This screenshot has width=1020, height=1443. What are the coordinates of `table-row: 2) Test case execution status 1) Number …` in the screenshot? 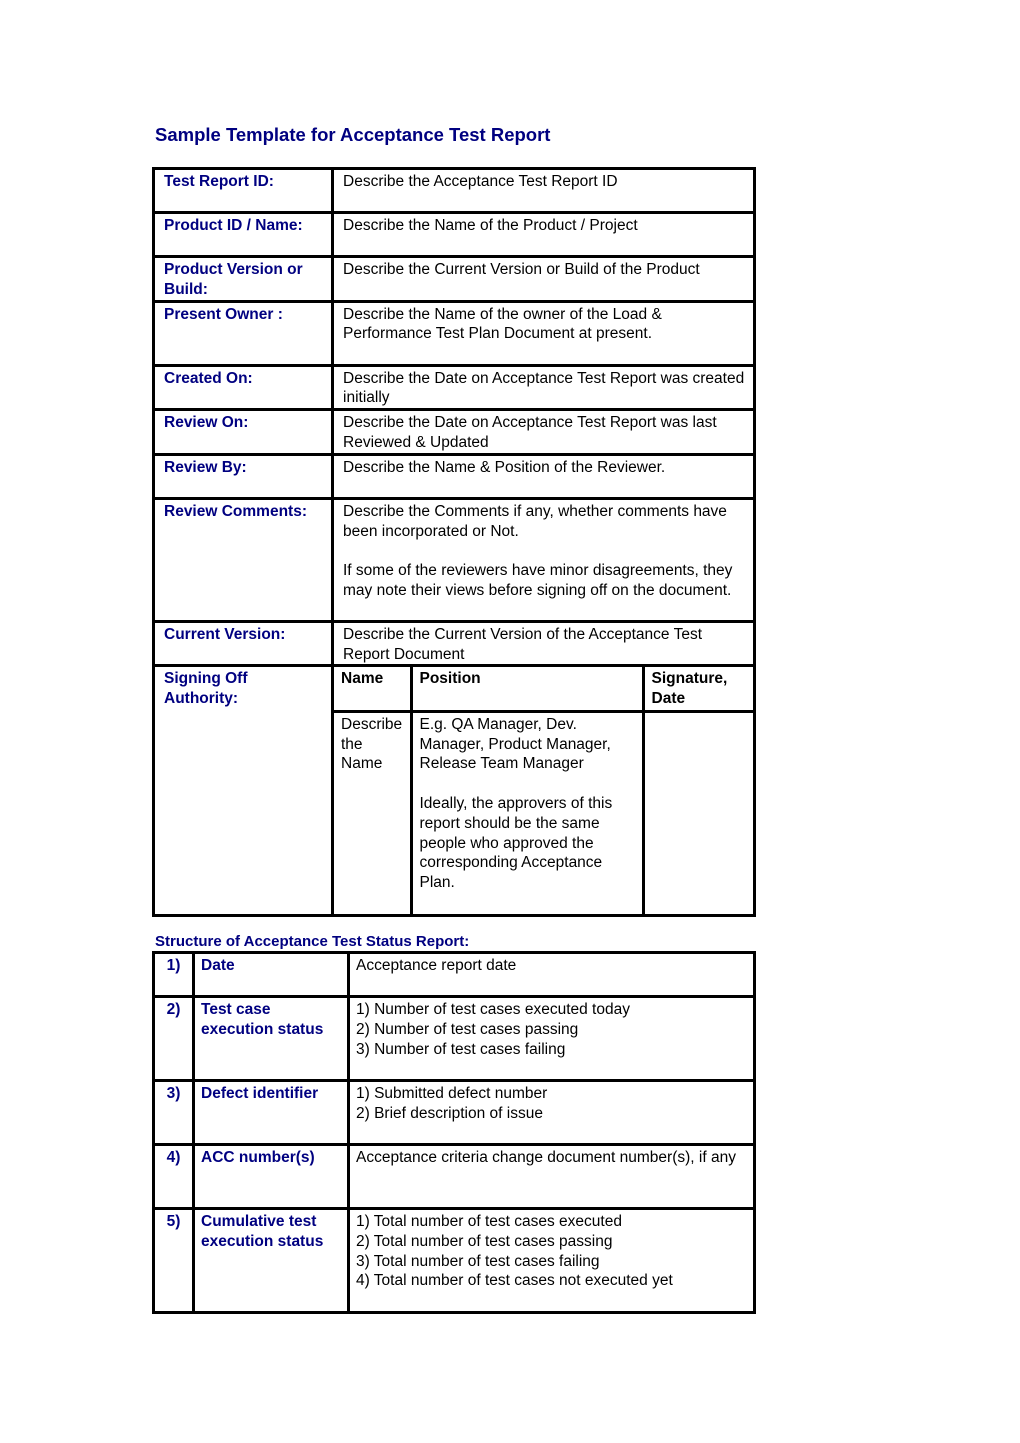 It's located at (455, 1040).